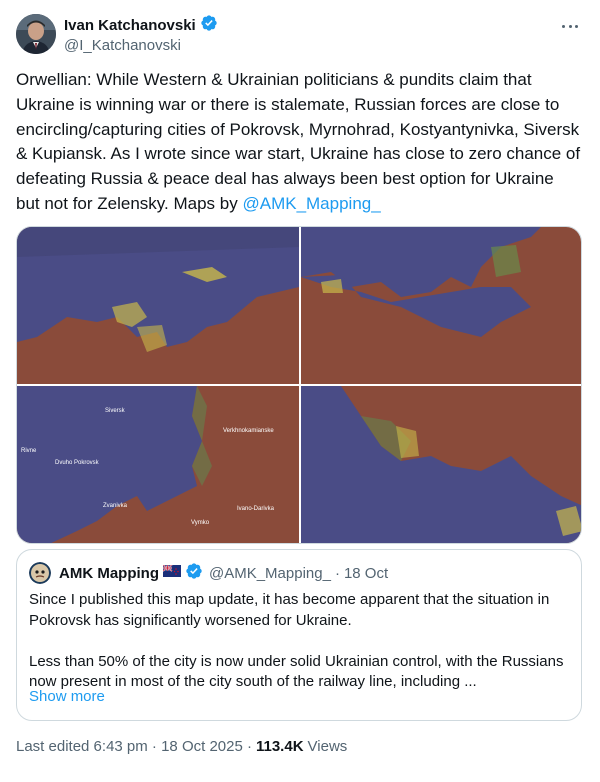  What do you see at coordinates (29, 451) in the screenshot?
I see `map-label-rivne: Rivne` at bounding box center [29, 451].